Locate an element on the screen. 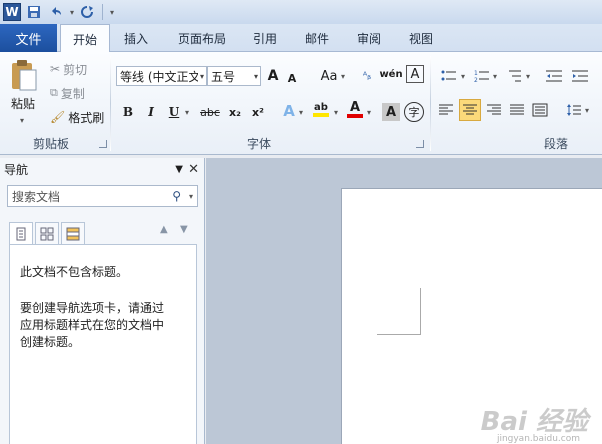 The height and width of the screenshot is (444, 602). tab-view: 视图 is located at coordinates (421, 38).